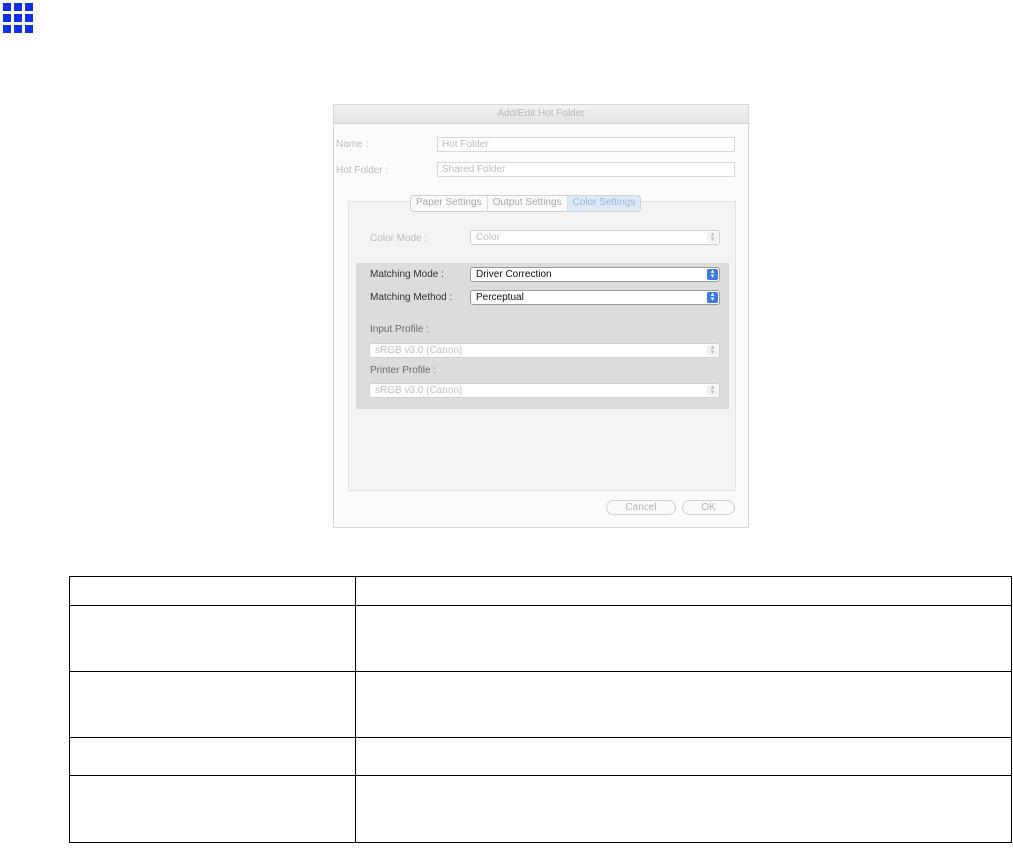 This screenshot has height=849, width=1013. What do you see at coordinates (407, 274) in the screenshot?
I see `matching-mode-label: Matching Mode :` at bounding box center [407, 274].